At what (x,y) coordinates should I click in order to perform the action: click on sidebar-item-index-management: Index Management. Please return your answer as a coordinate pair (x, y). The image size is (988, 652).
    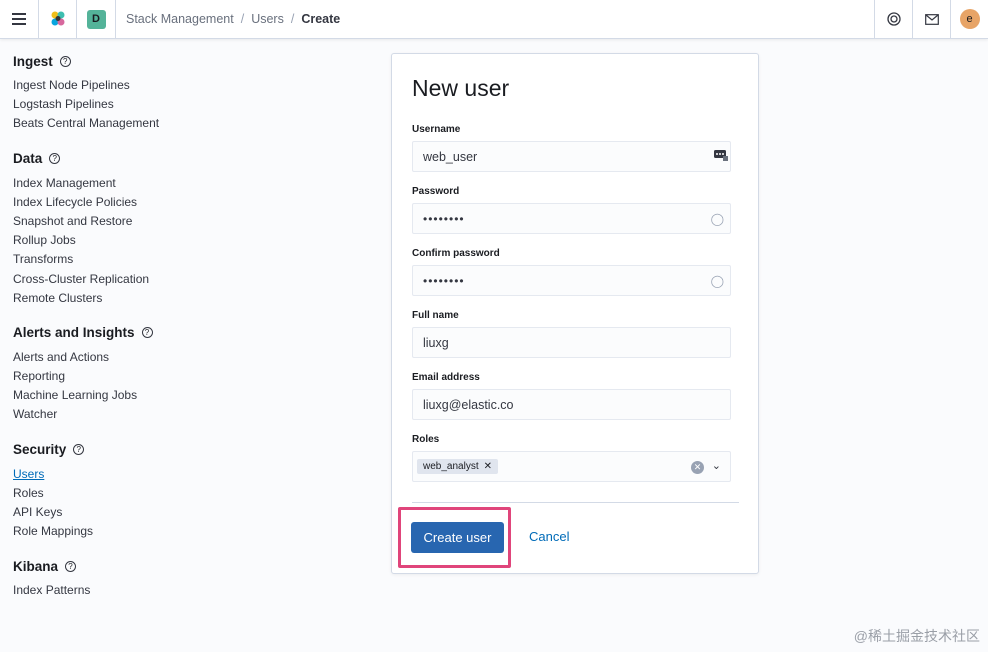
    Looking at the image, I should click on (163, 183).